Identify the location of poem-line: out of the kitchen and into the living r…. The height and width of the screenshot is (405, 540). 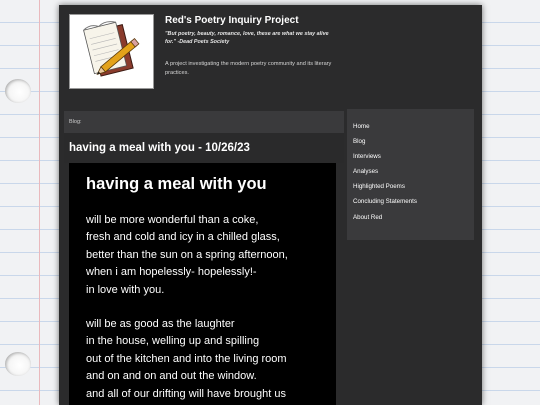
(186, 358).